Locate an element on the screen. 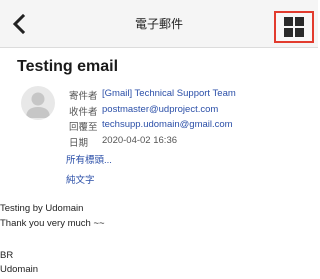 The height and width of the screenshot is (279, 320). email-subject: Testing email is located at coordinates (68, 66).